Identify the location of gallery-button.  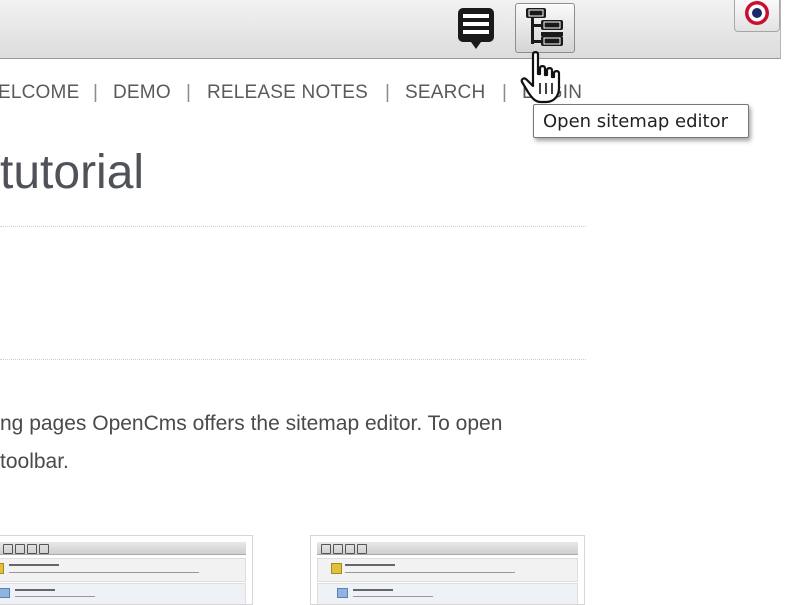
(476, 28).